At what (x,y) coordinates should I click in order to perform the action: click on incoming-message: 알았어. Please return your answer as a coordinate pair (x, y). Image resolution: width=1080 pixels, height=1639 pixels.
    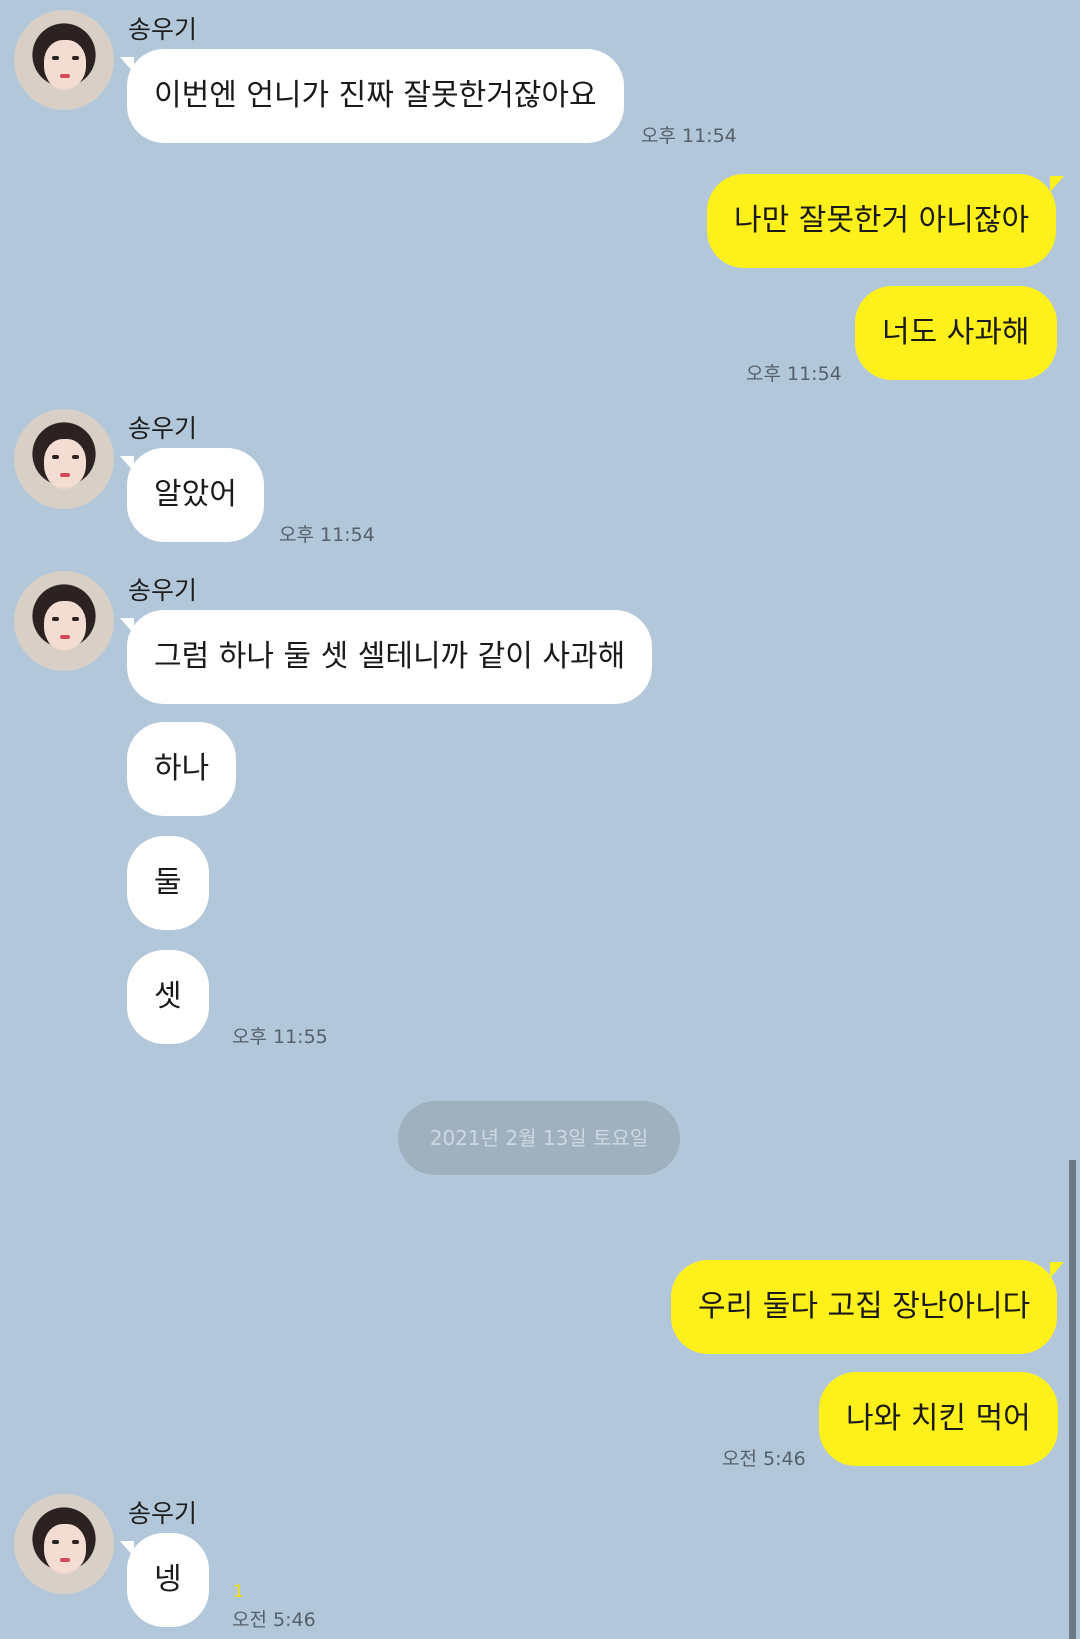
    Looking at the image, I should click on (195, 495).